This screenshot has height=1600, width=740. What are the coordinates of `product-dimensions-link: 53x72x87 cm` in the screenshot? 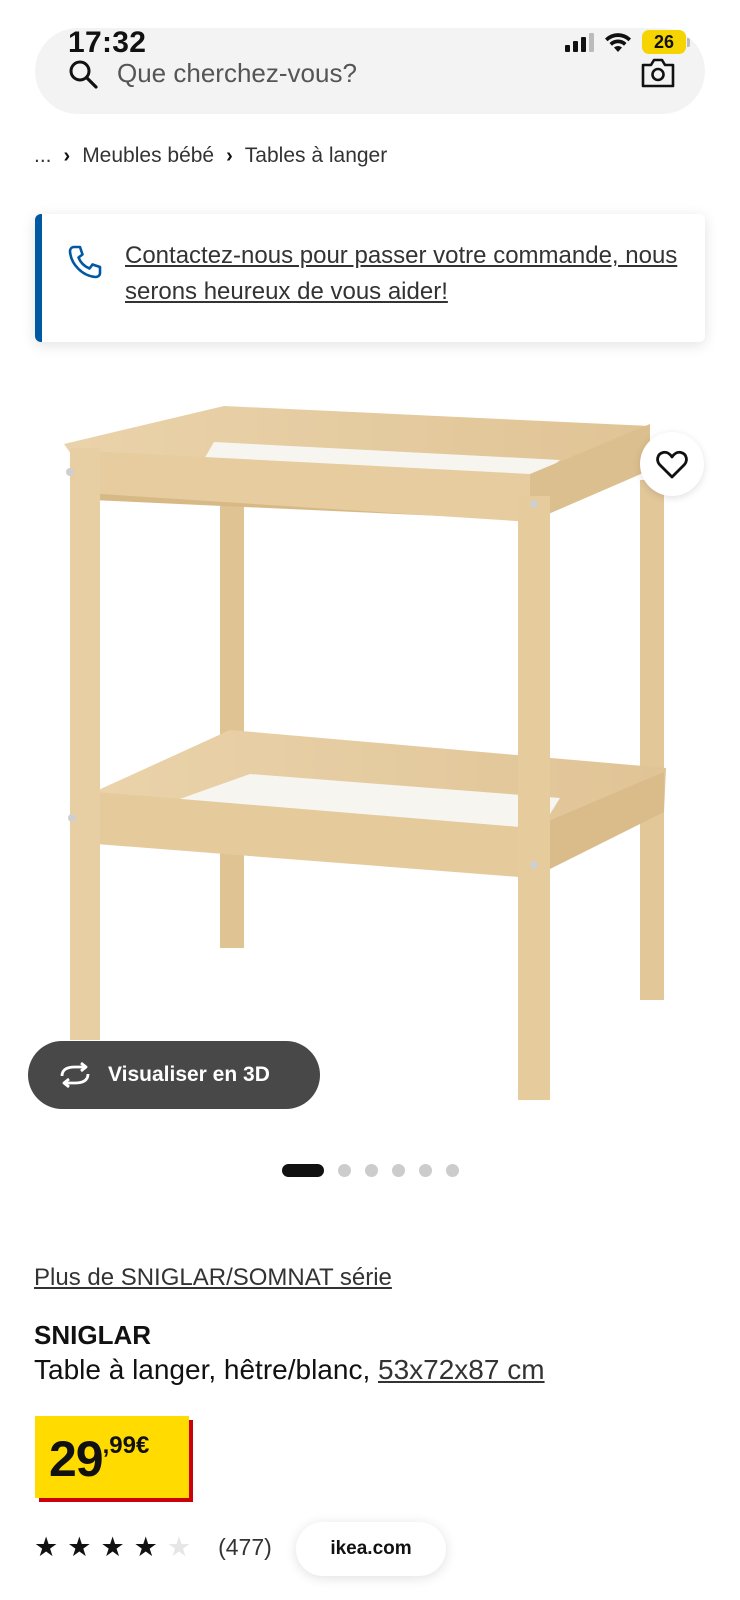 It's located at (461, 1369).